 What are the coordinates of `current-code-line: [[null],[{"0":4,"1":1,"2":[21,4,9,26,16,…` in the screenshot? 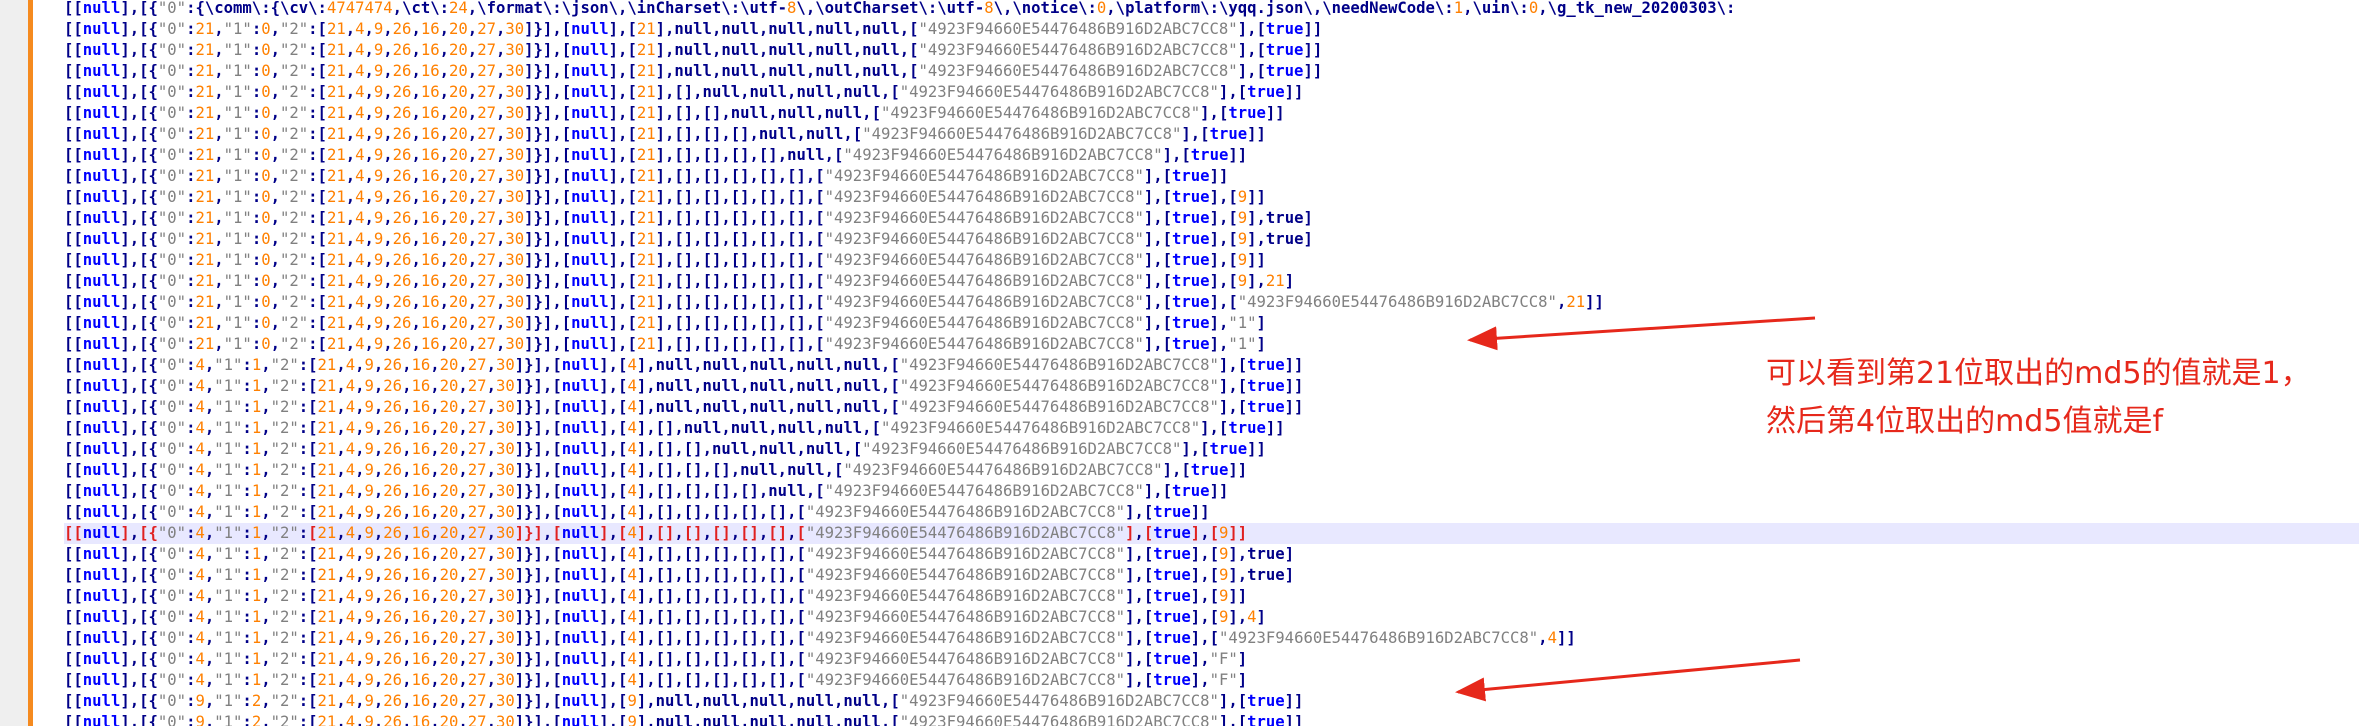 It's located at (1211, 533).